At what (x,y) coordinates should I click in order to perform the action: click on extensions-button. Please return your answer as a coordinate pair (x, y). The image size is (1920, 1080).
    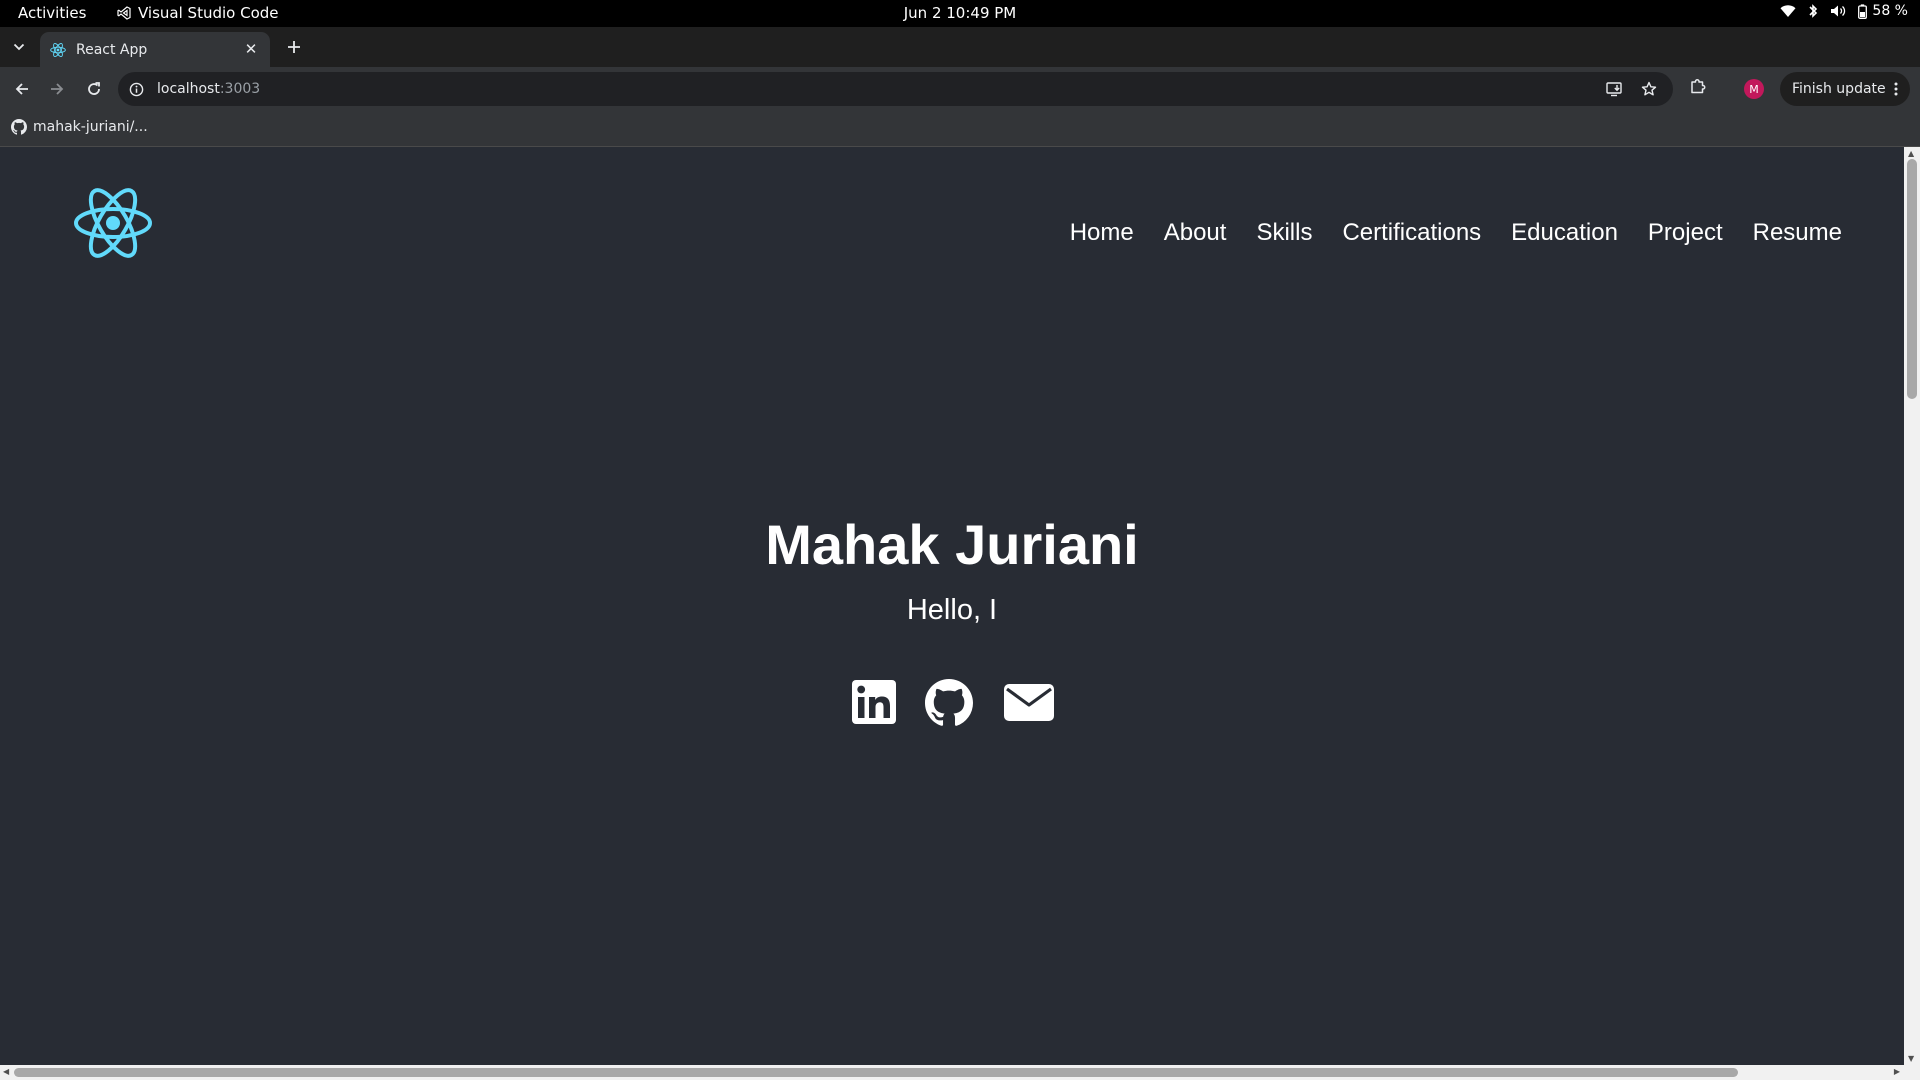
    Looking at the image, I should click on (1698, 88).